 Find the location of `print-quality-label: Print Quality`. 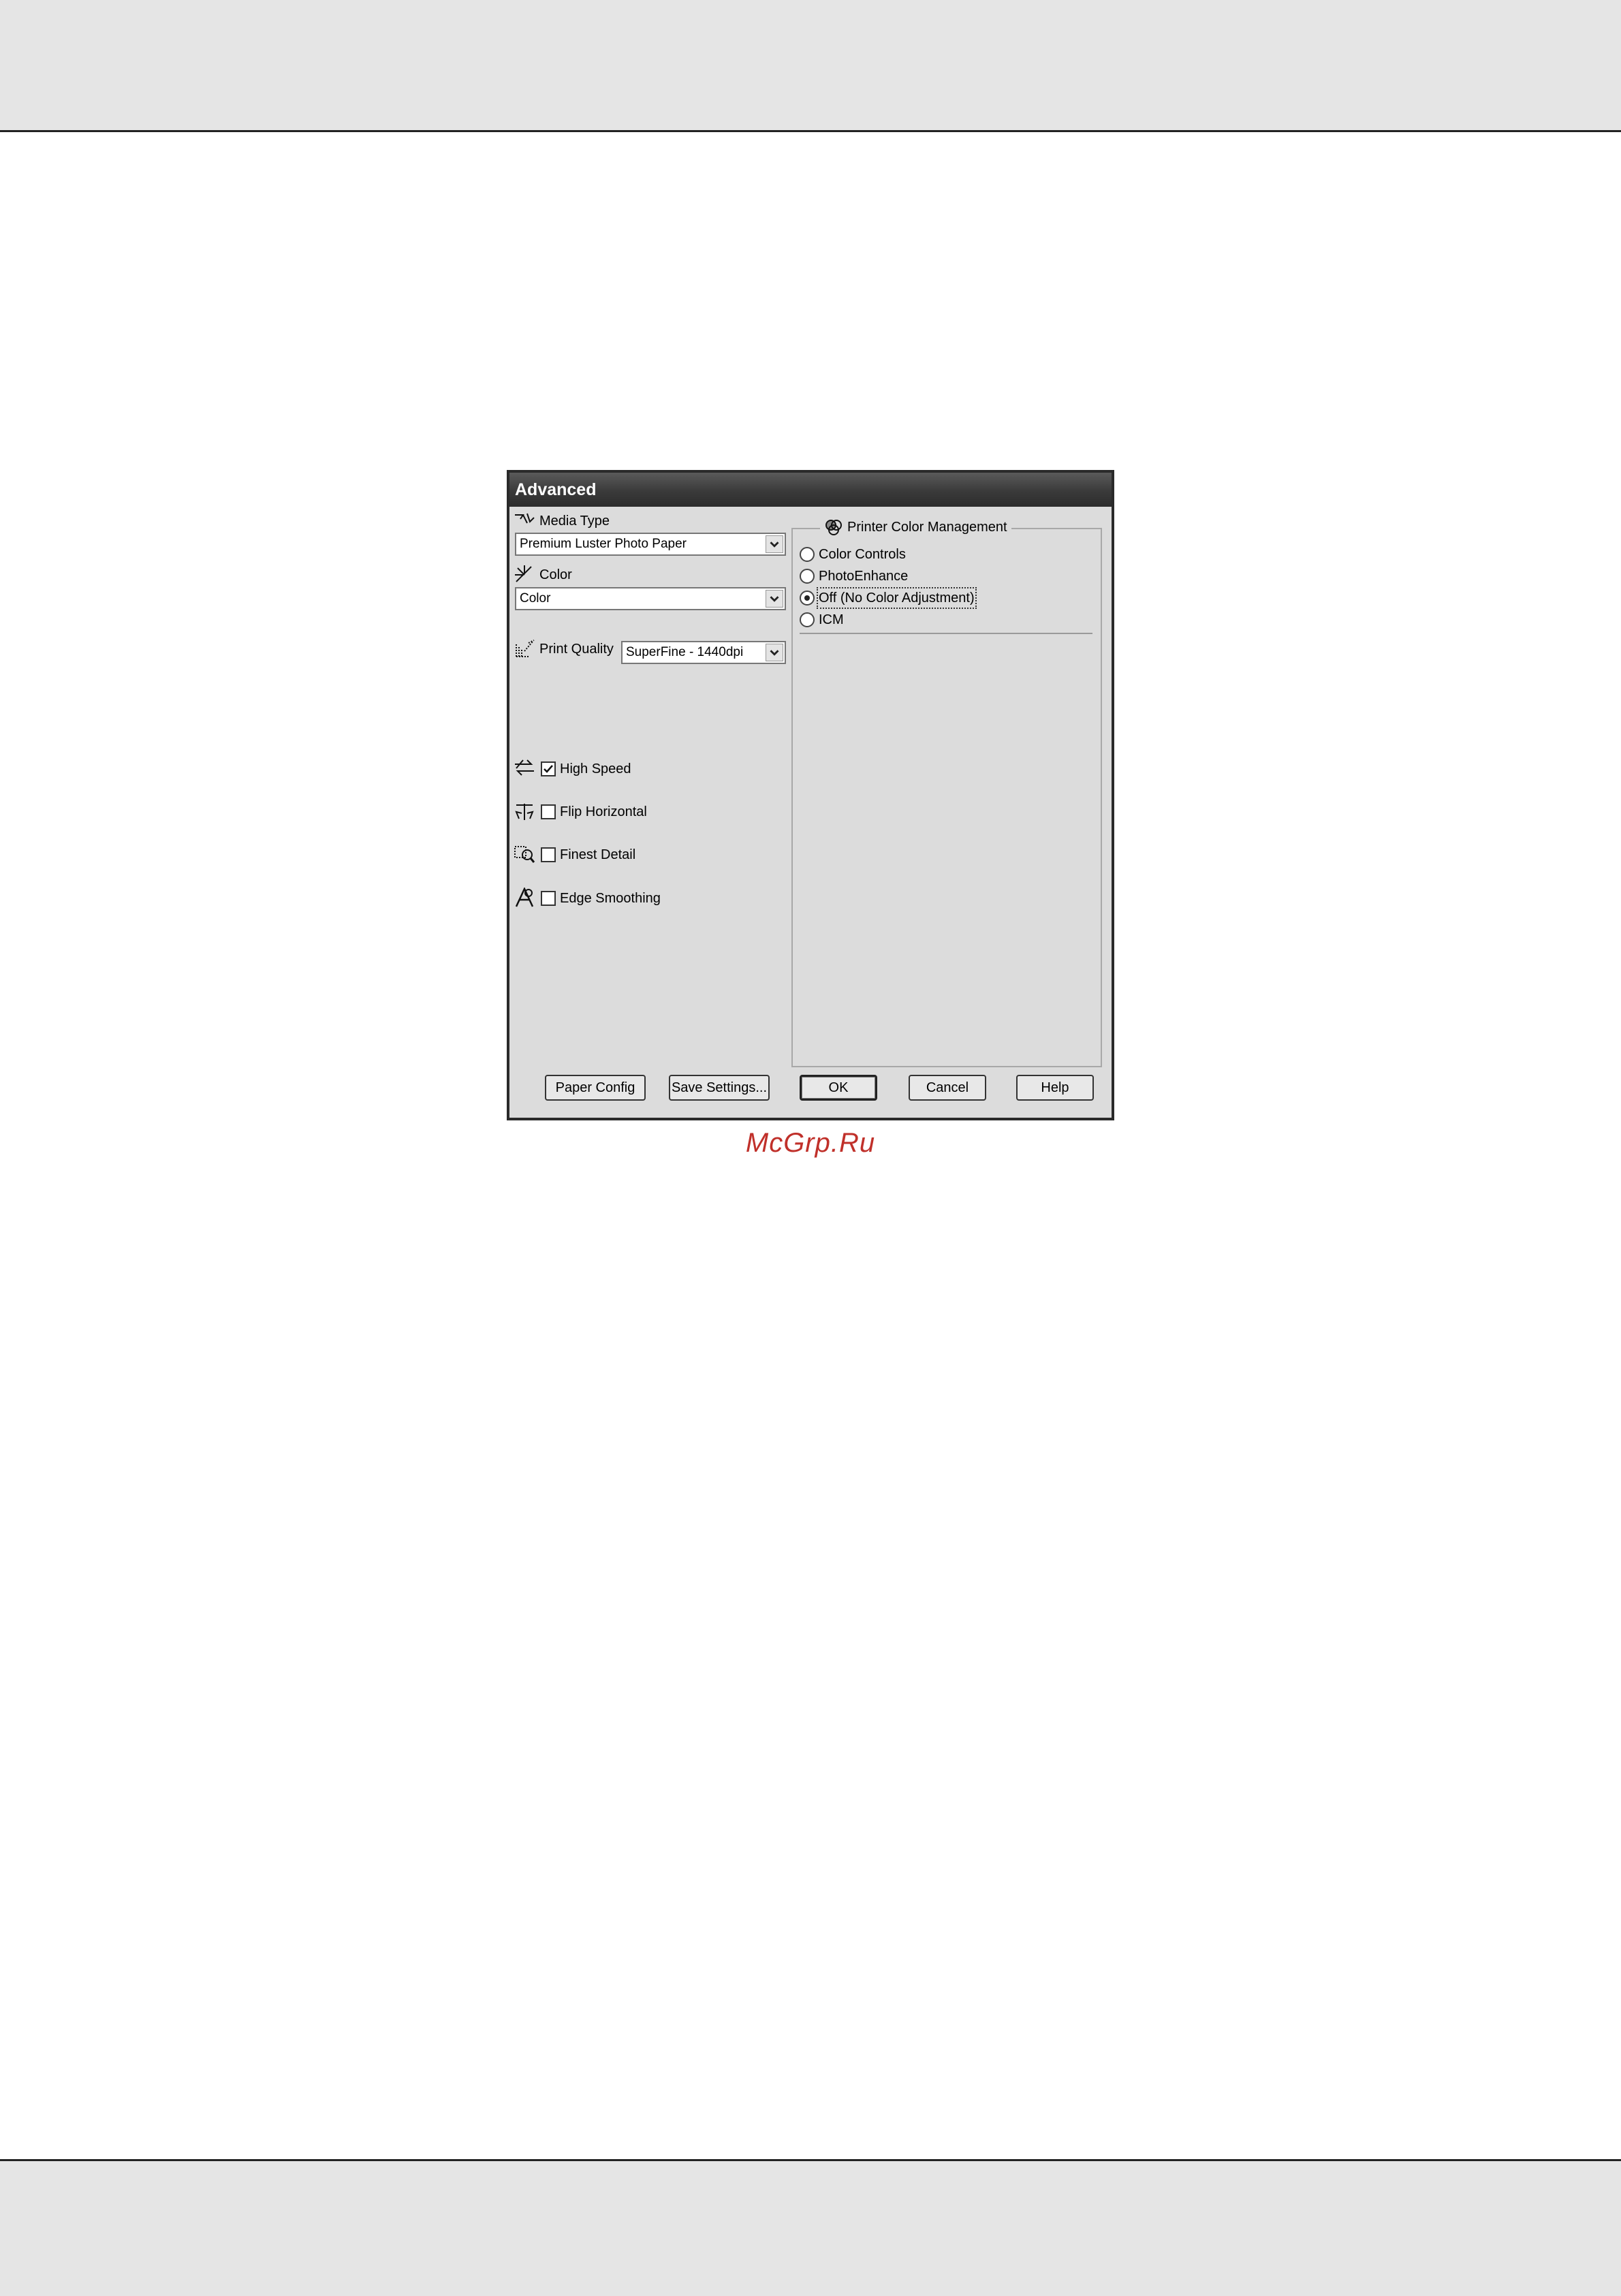

print-quality-label: Print Quality is located at coordinates (576, 649).